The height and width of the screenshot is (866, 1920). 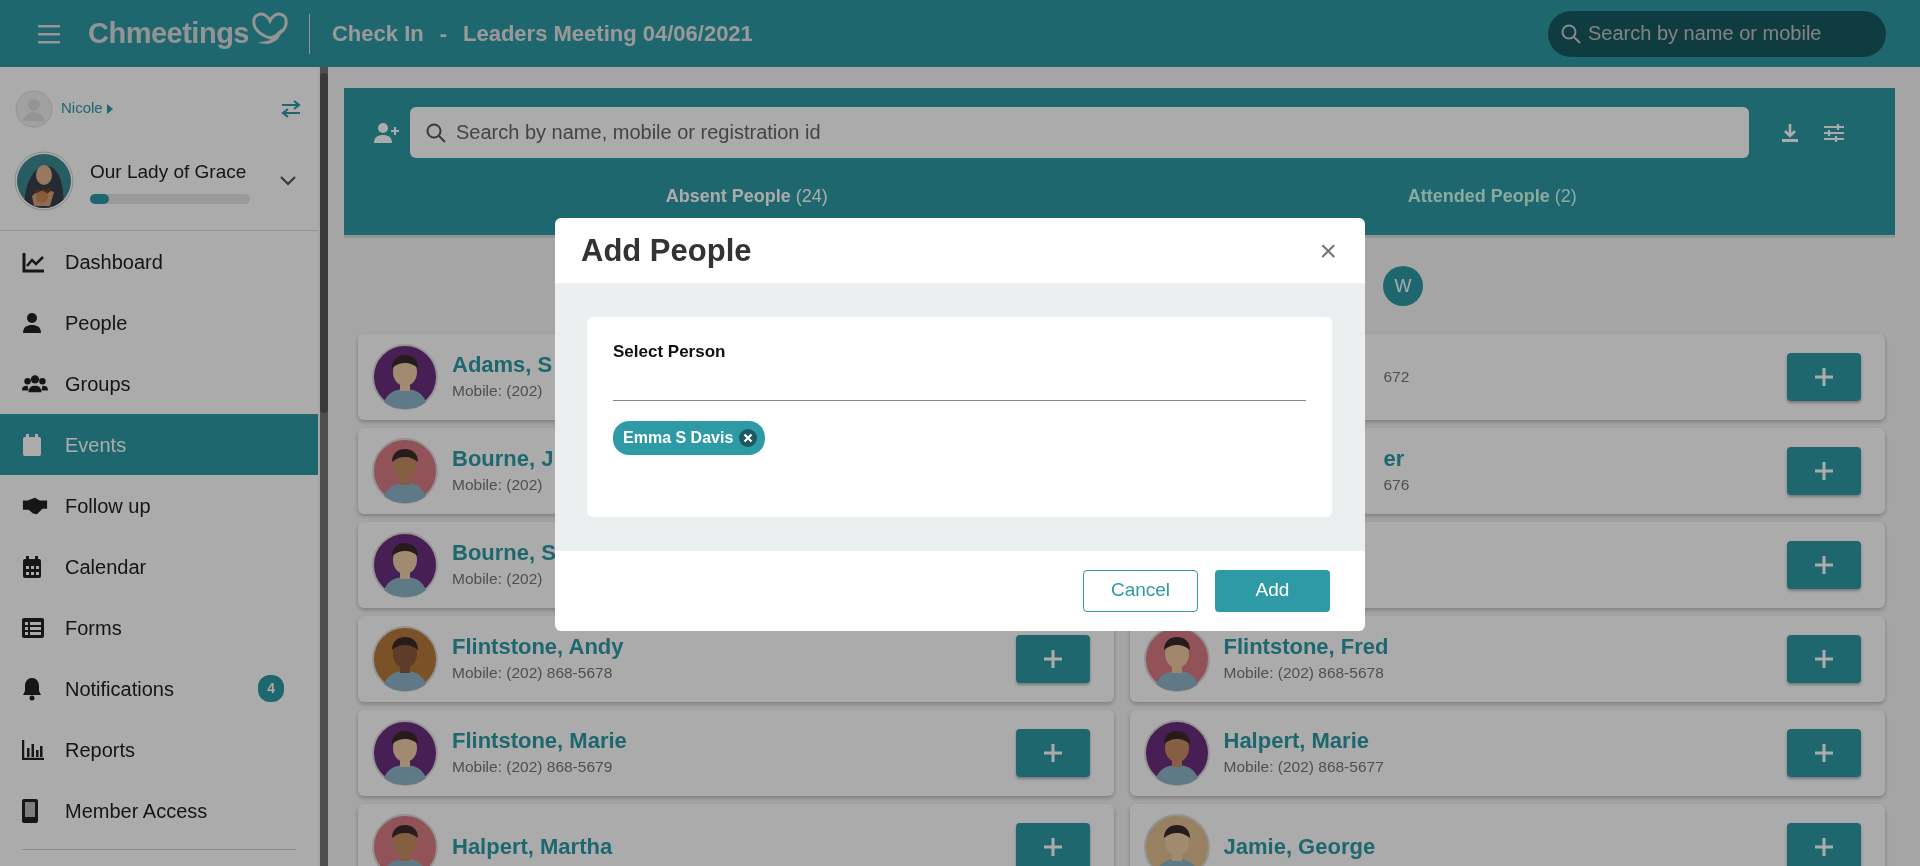 What do you see at coordinates (1328, 250) in the screenshot?
I see `close-button: ×` at bounding box center [1328, 250].